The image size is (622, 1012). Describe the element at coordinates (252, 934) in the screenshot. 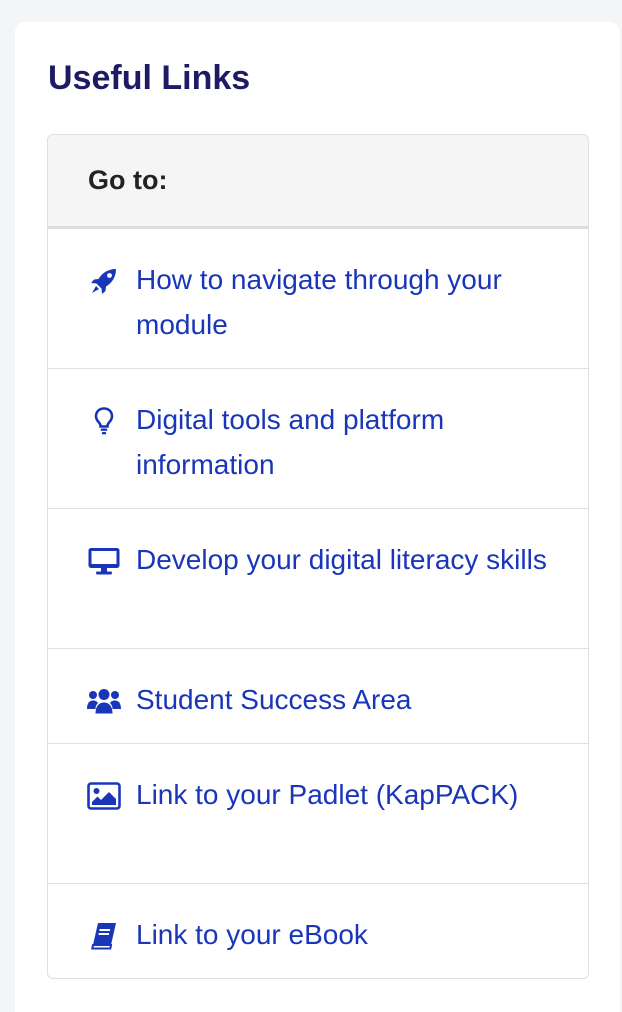

I see `link-label: Link to your eBook` at that location.